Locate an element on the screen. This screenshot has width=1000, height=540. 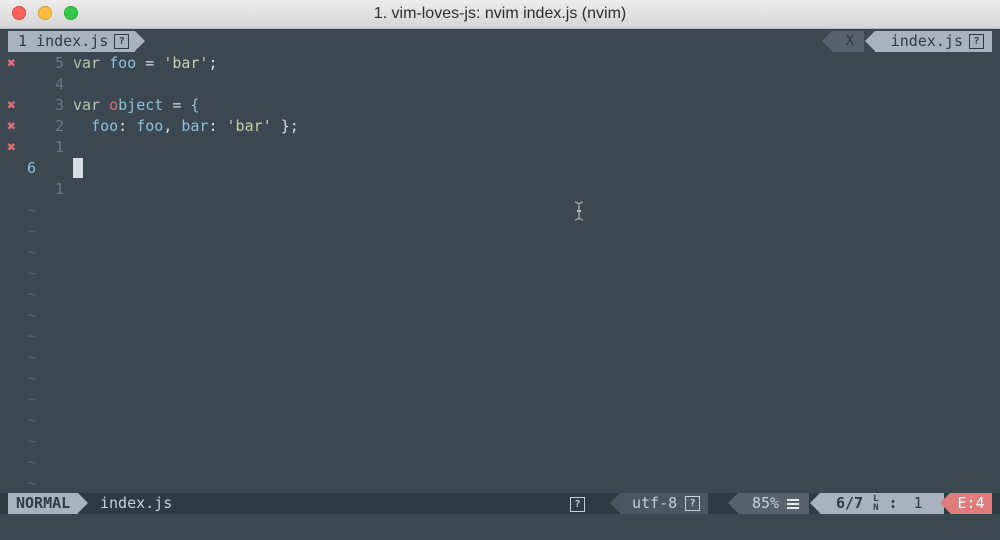
ibeam-cursor-icon is located at coordinates (579, 211).